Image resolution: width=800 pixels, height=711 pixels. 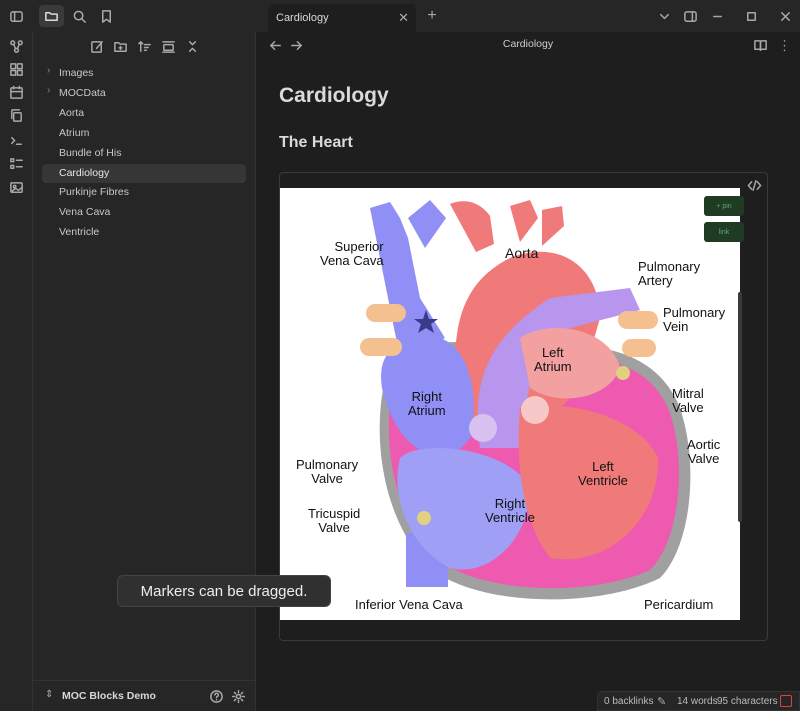 What do you see at coordinates (144, 93) in the screenshot?
I see `folder-mocdata: › MOCData` at bounding box center [144, 93].